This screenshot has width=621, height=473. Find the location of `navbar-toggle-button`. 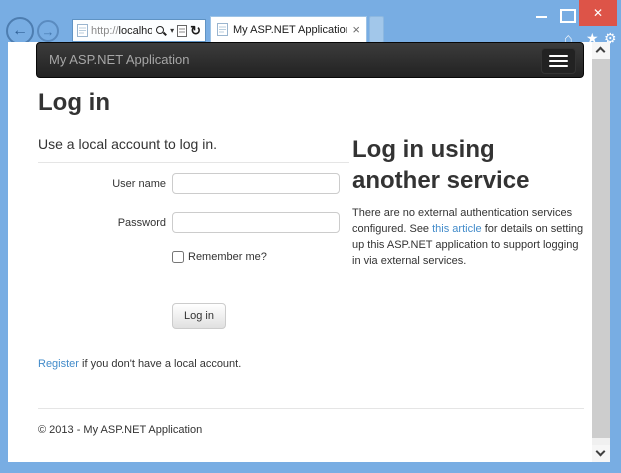

navbar-toggle-button is located at coordinates (558, 61).